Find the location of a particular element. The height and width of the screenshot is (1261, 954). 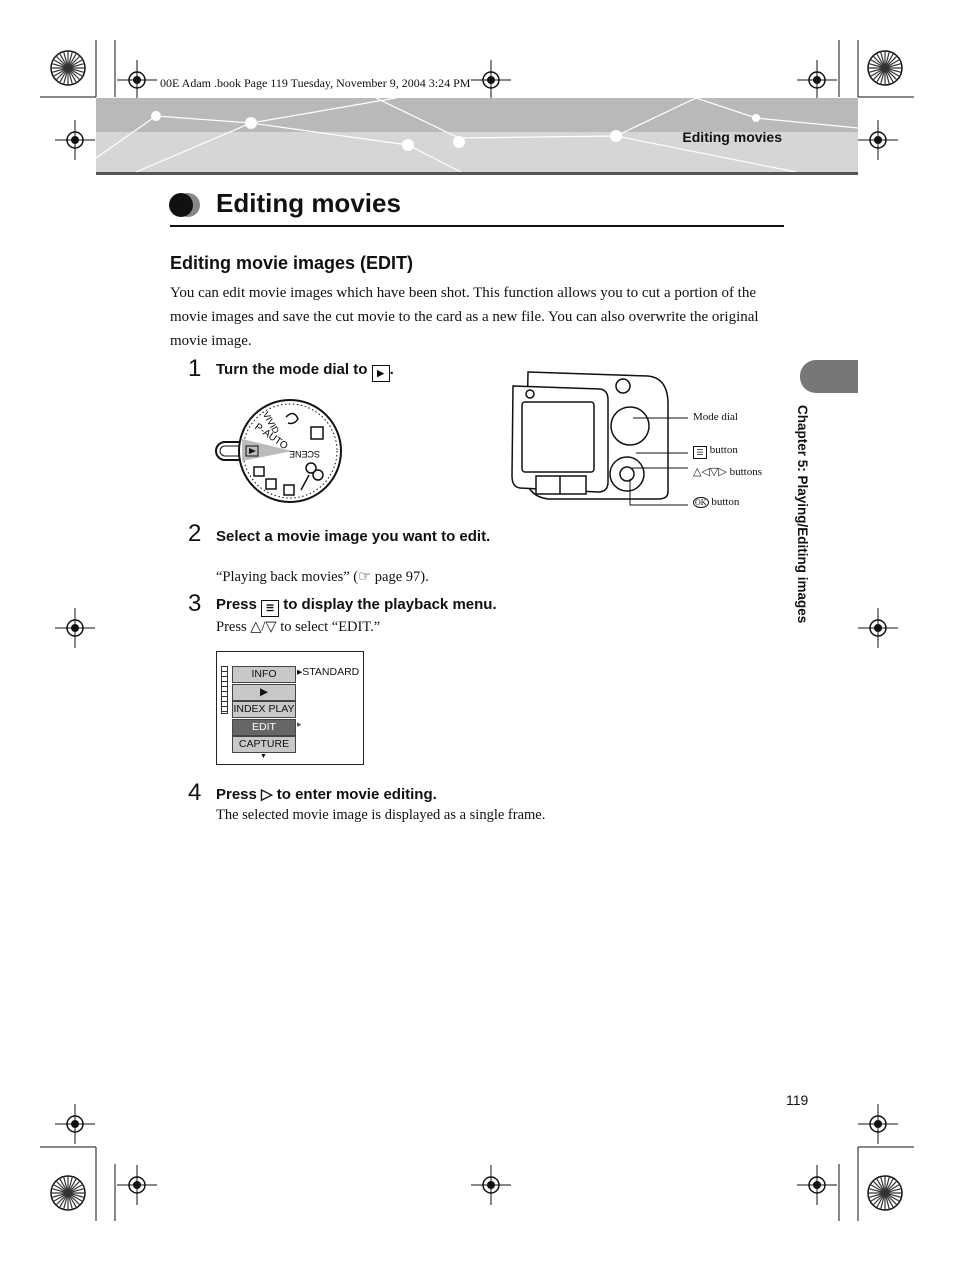

dial-label-scene: SCENE is located at coordinates (304, 454).